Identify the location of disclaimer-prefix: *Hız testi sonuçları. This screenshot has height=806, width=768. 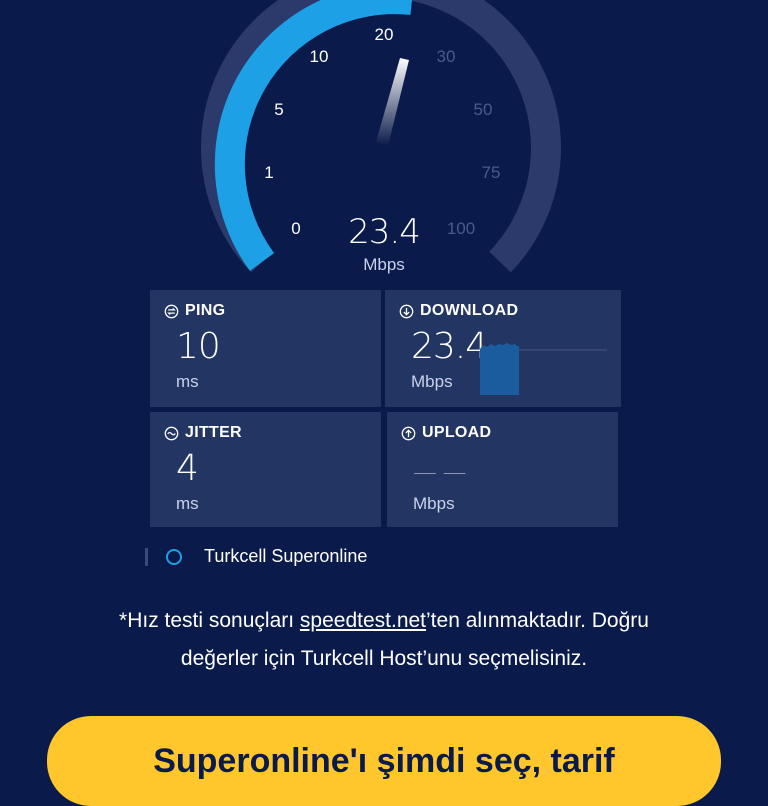
(209, 620).